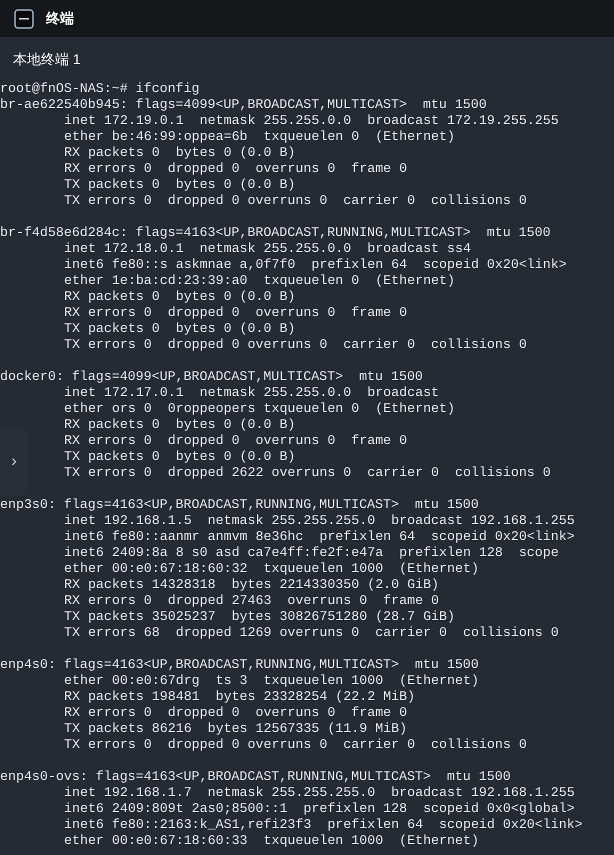 The width and height of the screenshot is (614, 855). What do you see at coordinates (319, 521) in the screenshot?
I see `terminal-line: inet 192.168.1.5 netmask 255.255.255.0 broadcast 192.168.1.255` at bounding box center [319, 521].